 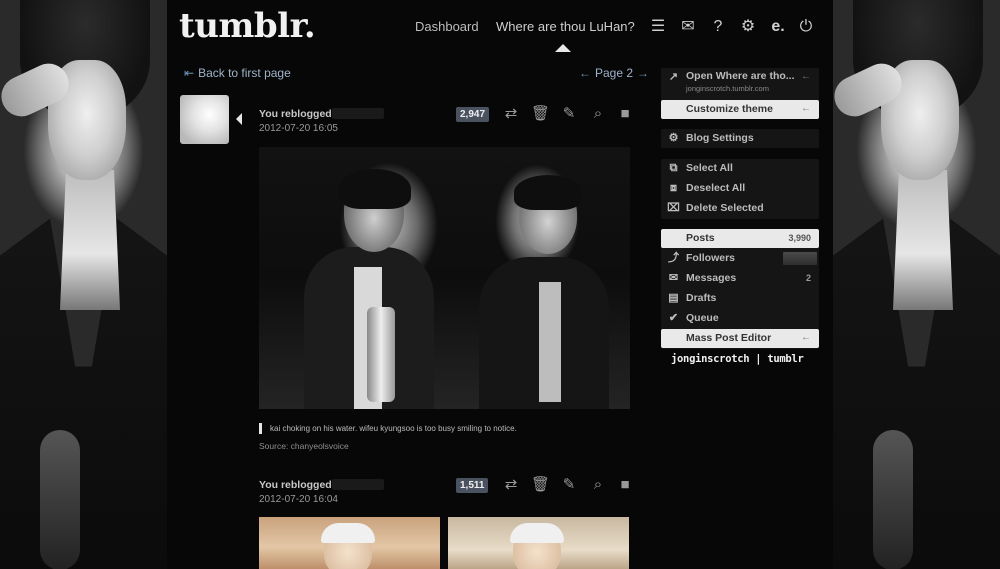 I want to click on followers-label: Followers, so click(x=711, y=258).